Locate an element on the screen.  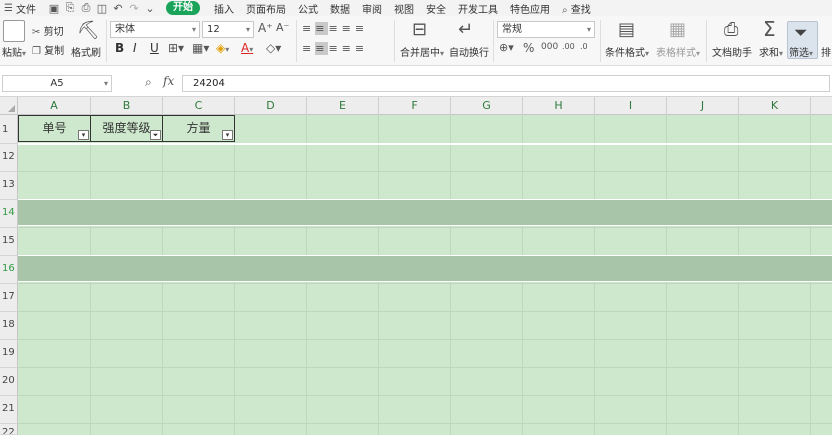
format-painter-button: 格式刷 is located at coordinates (86, 51).